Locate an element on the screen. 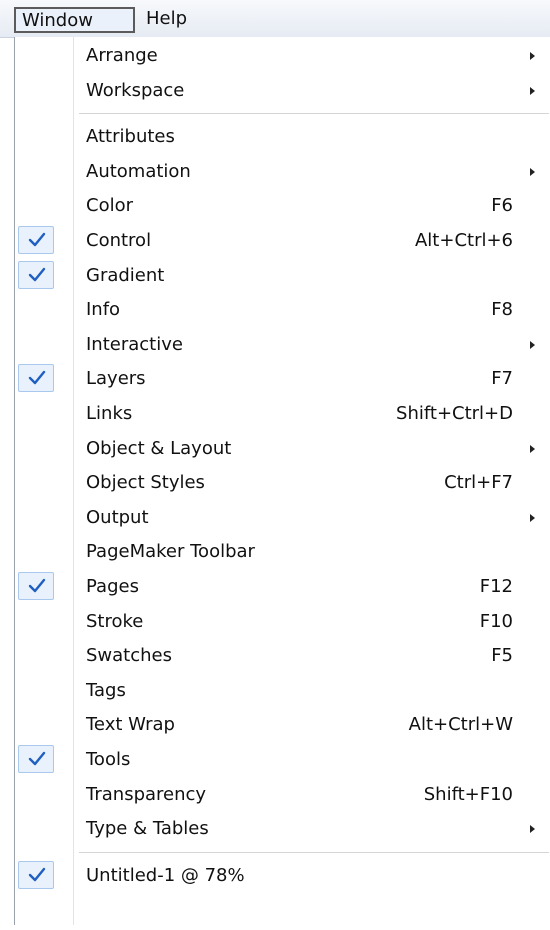  menu-item-color: Color F6 is located at coordinates (282, 206).